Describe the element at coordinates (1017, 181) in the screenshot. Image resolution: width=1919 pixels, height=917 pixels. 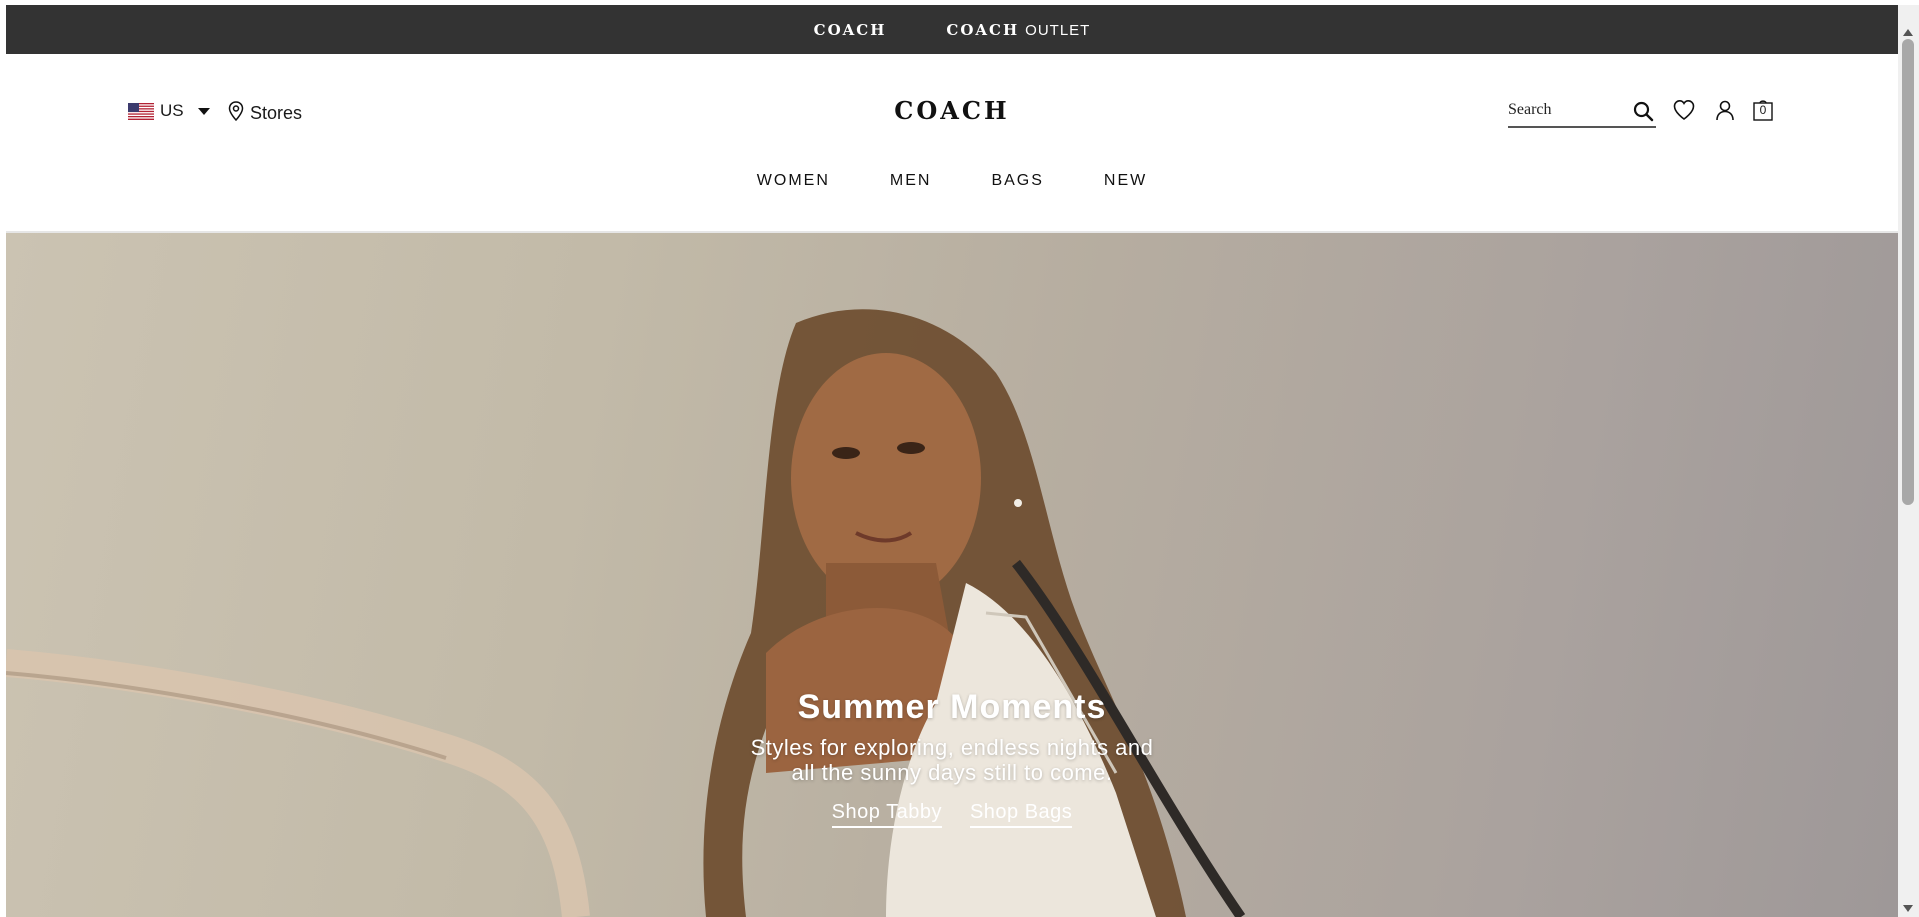
I see `nav-bags: BAGS` at that location.